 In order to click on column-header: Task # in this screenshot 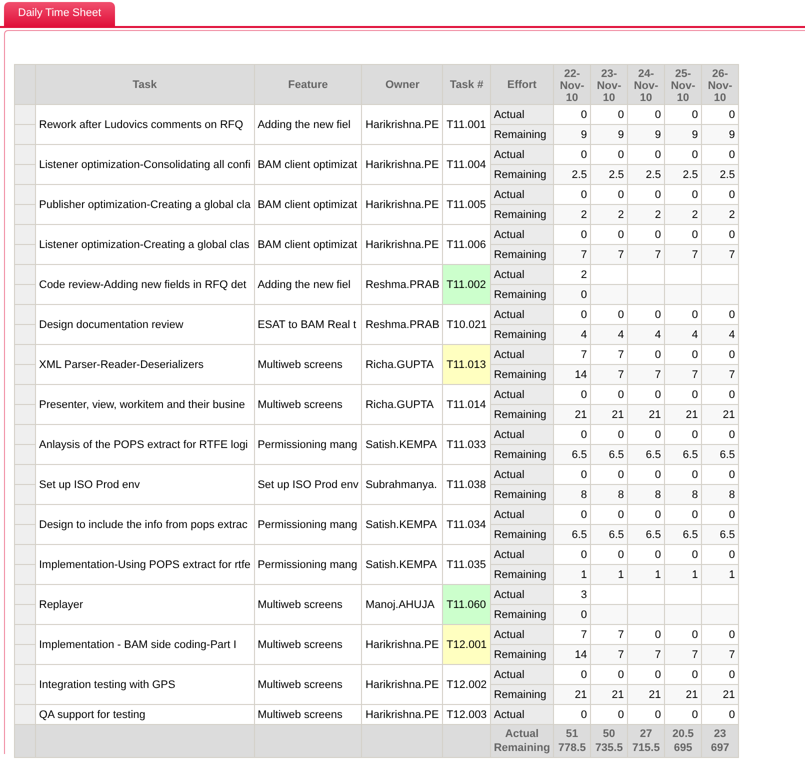, I will do `click(466, 84)`.